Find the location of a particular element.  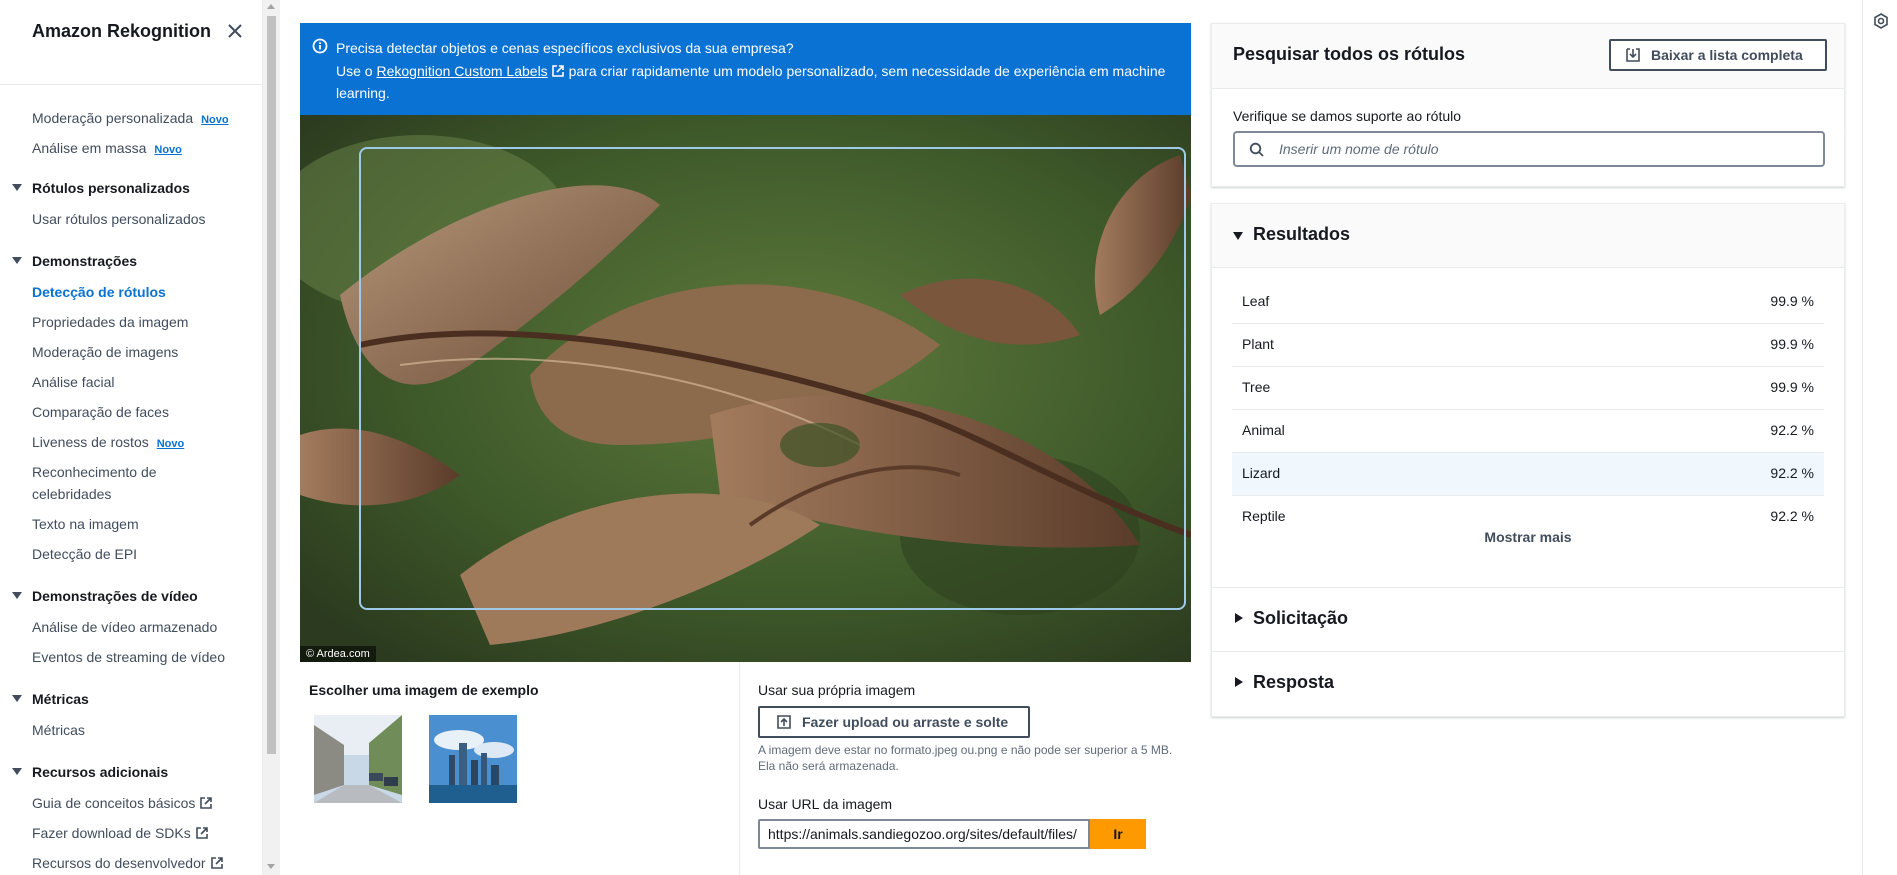

sidebar-item-custom-moderation: Moderação personalizada Novo is located at coordinates (130, 119).